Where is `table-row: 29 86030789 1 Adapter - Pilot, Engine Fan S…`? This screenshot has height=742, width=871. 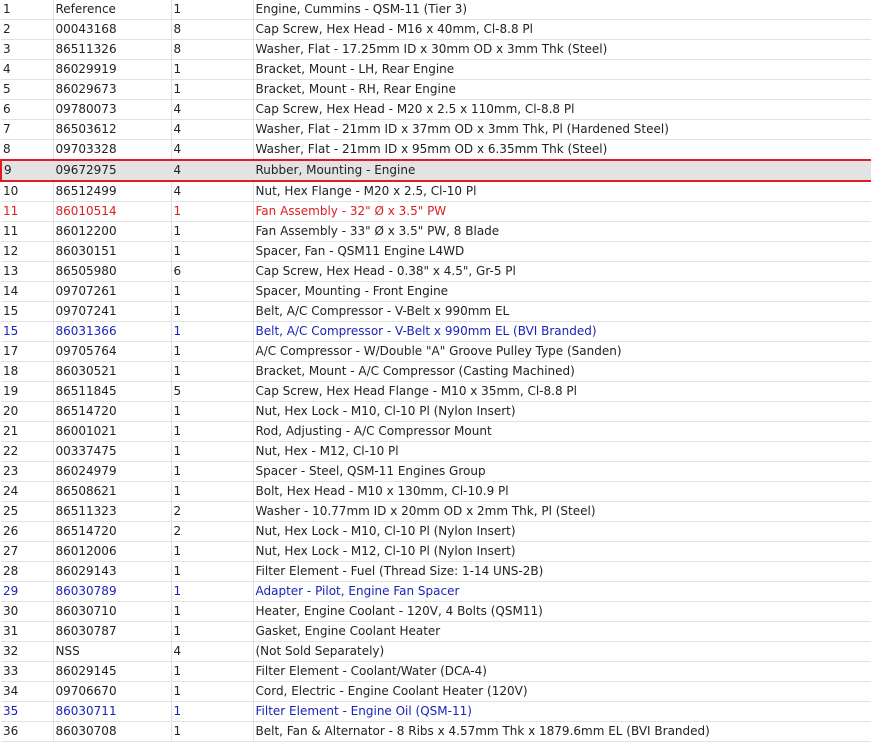 table-row: 29 86030789 1 Adapter - Pilot, Engine Fan S… is located at coordinates (436, 591).